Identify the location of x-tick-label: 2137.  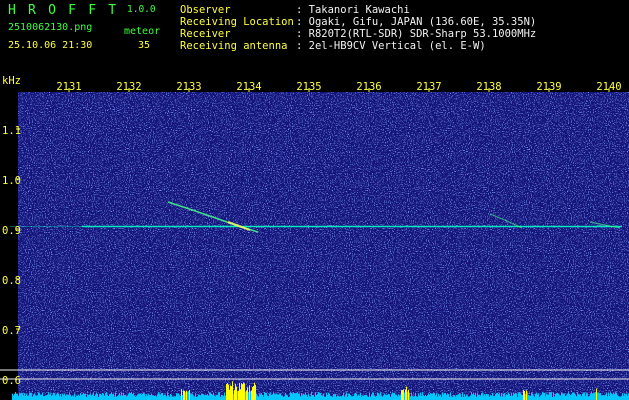
(429, 87).